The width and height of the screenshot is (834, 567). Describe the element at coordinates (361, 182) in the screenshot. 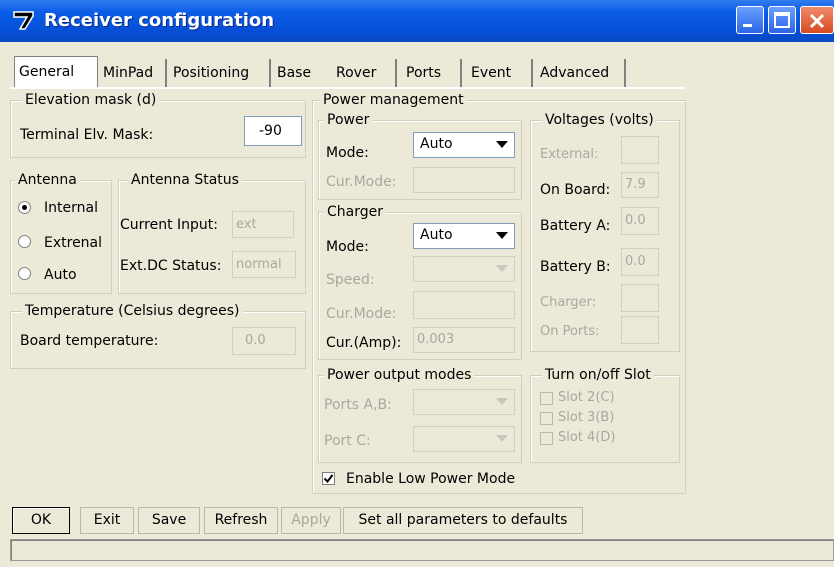

I see `power-cur-mode-label: Cur.Mode:` at that location.